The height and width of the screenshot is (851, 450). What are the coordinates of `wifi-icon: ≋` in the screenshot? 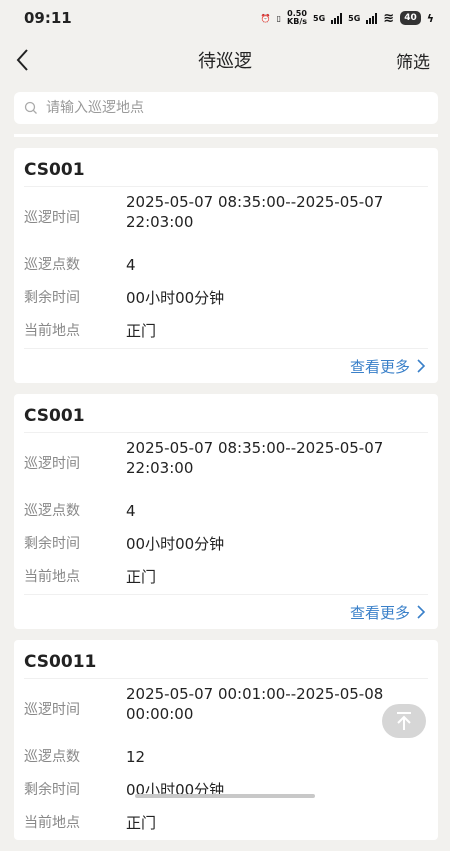 It's located at (389, 18).